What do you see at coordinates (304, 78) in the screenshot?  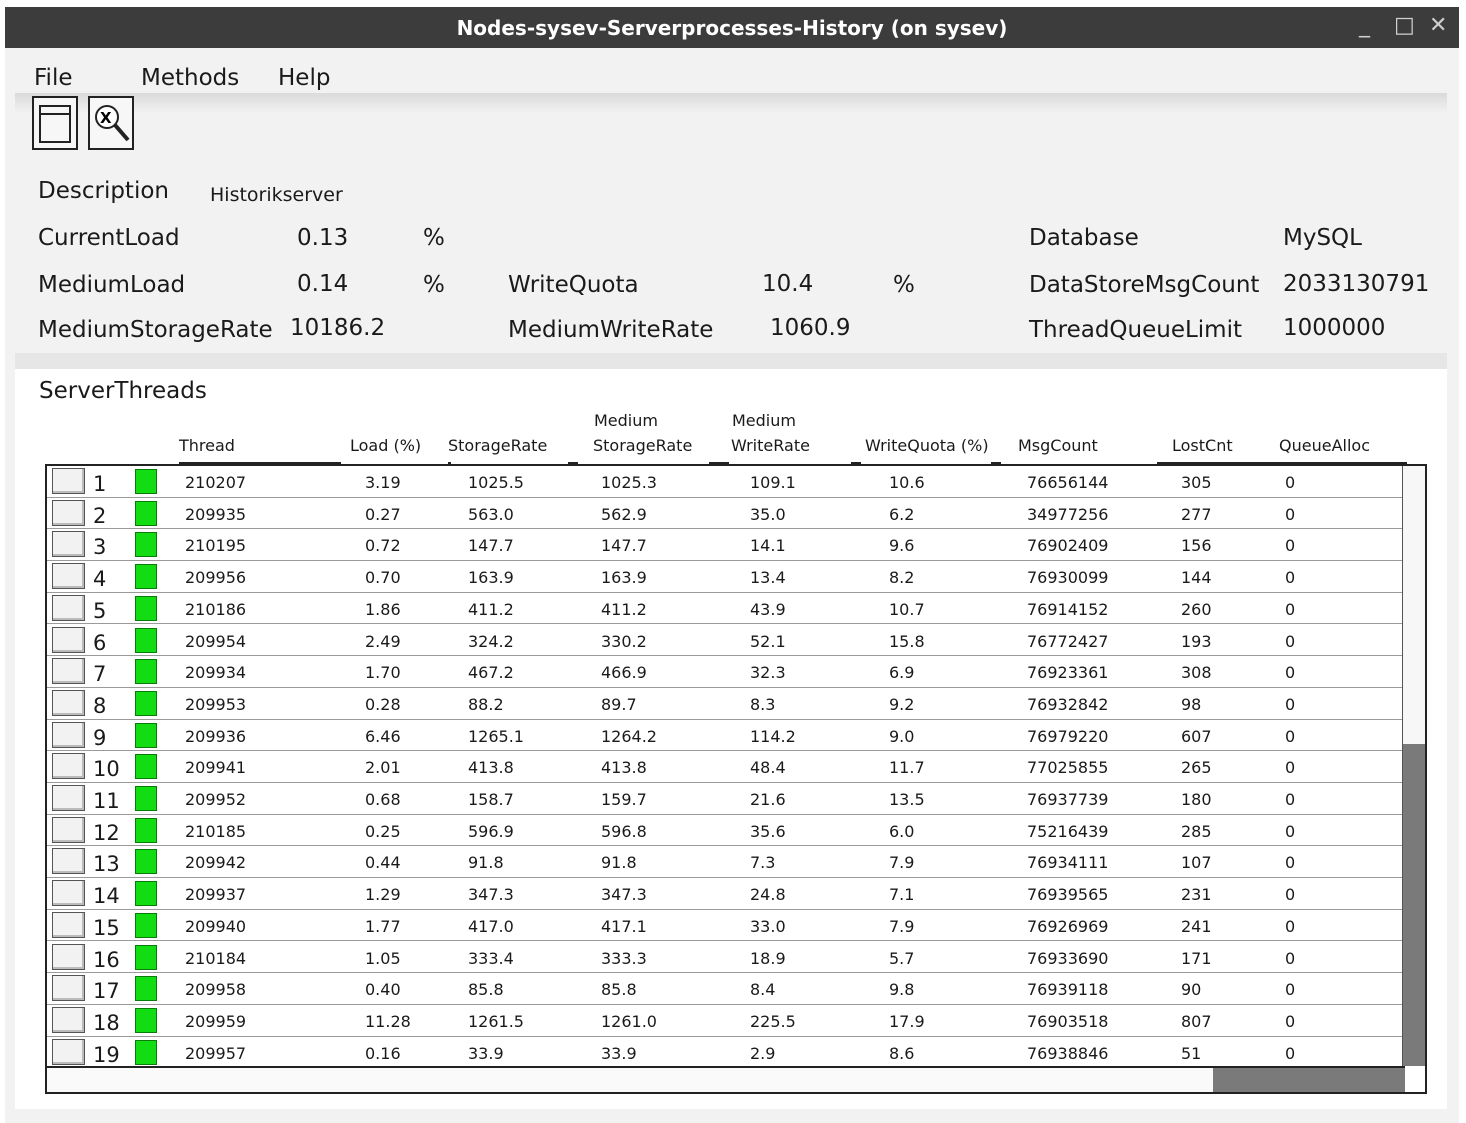 I see `menu-help: Help` at bounding box center [304, 78].